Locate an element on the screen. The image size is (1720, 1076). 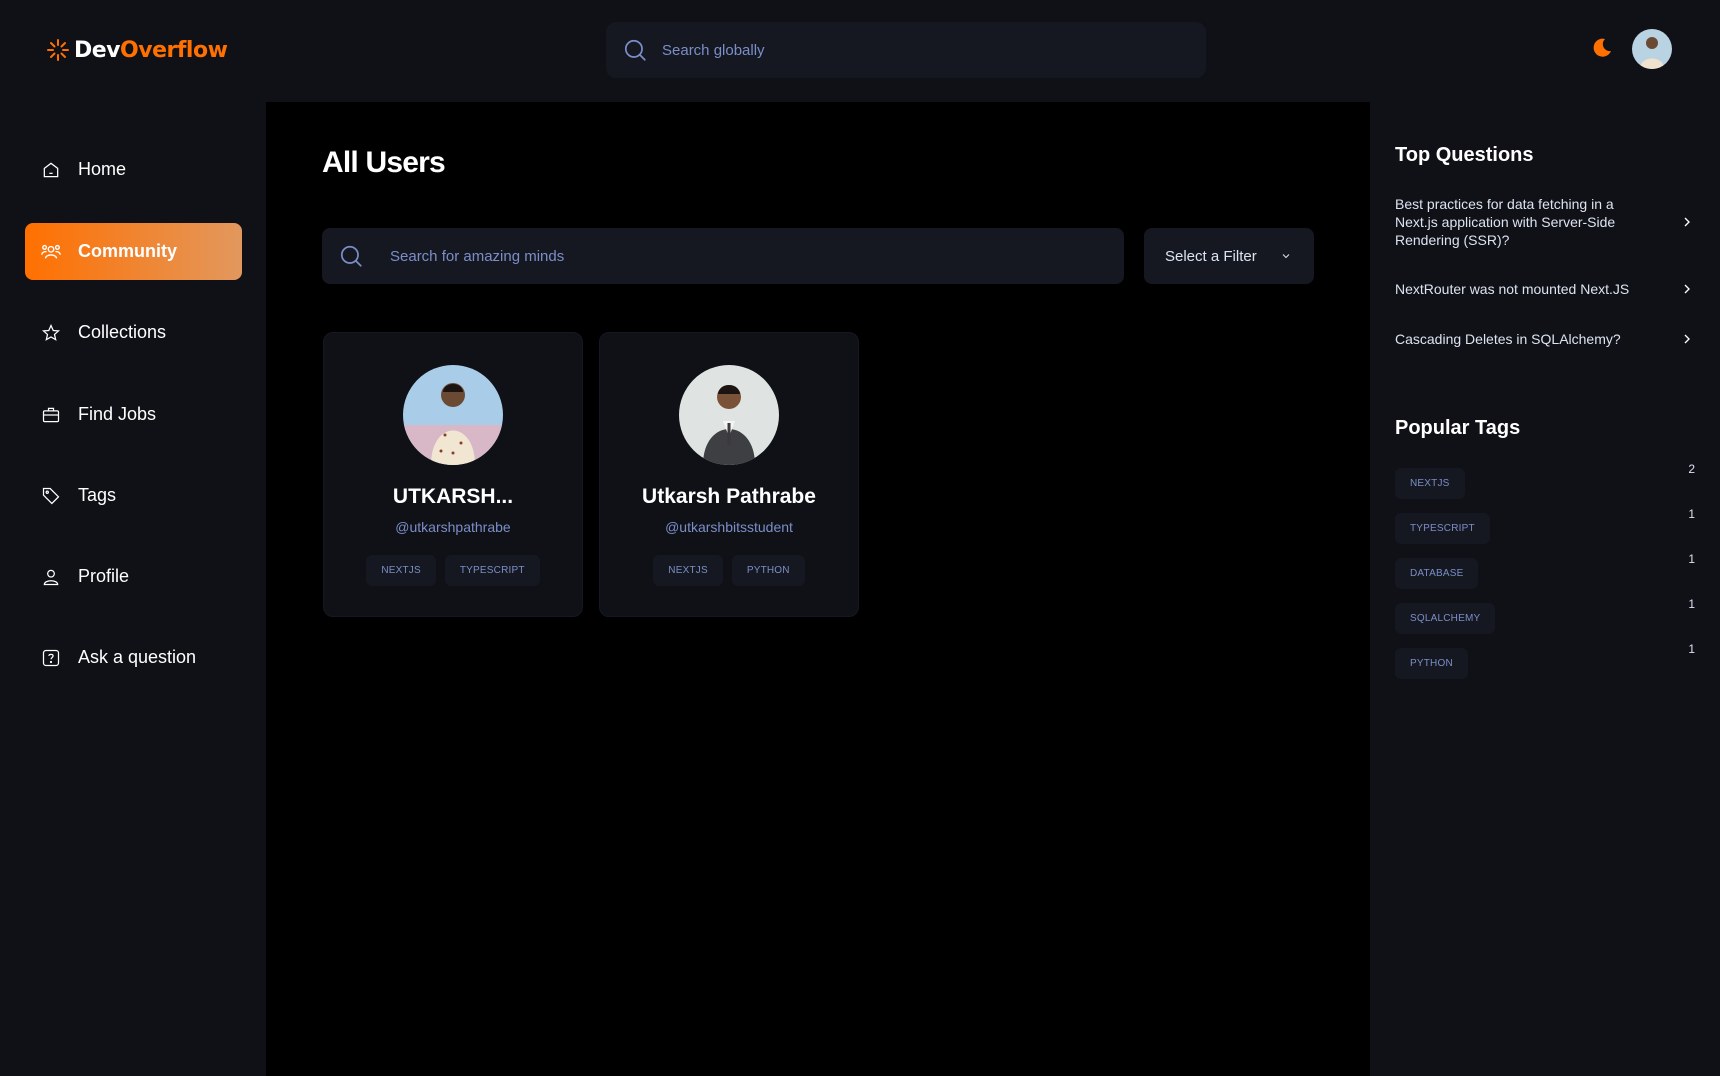
user-name: Utkarsh Pathrabe is located at coordinates (729, 496).